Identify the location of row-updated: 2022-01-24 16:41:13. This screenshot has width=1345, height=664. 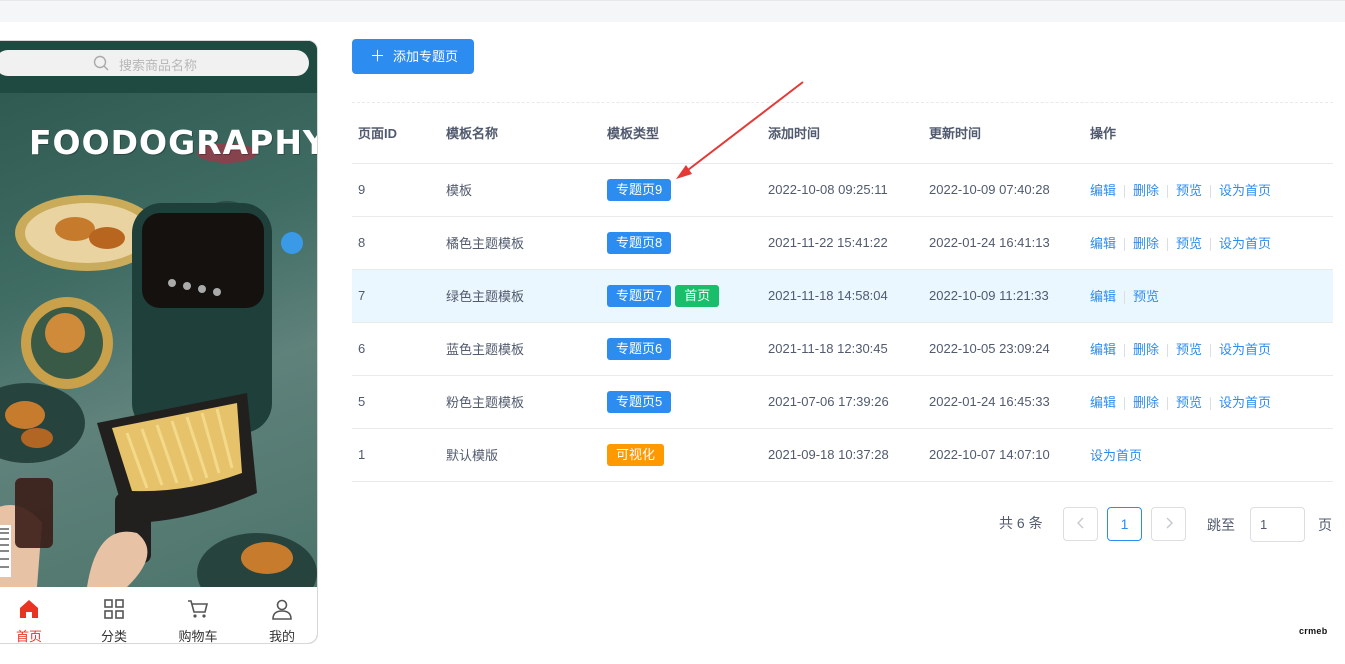
(1003, 243).